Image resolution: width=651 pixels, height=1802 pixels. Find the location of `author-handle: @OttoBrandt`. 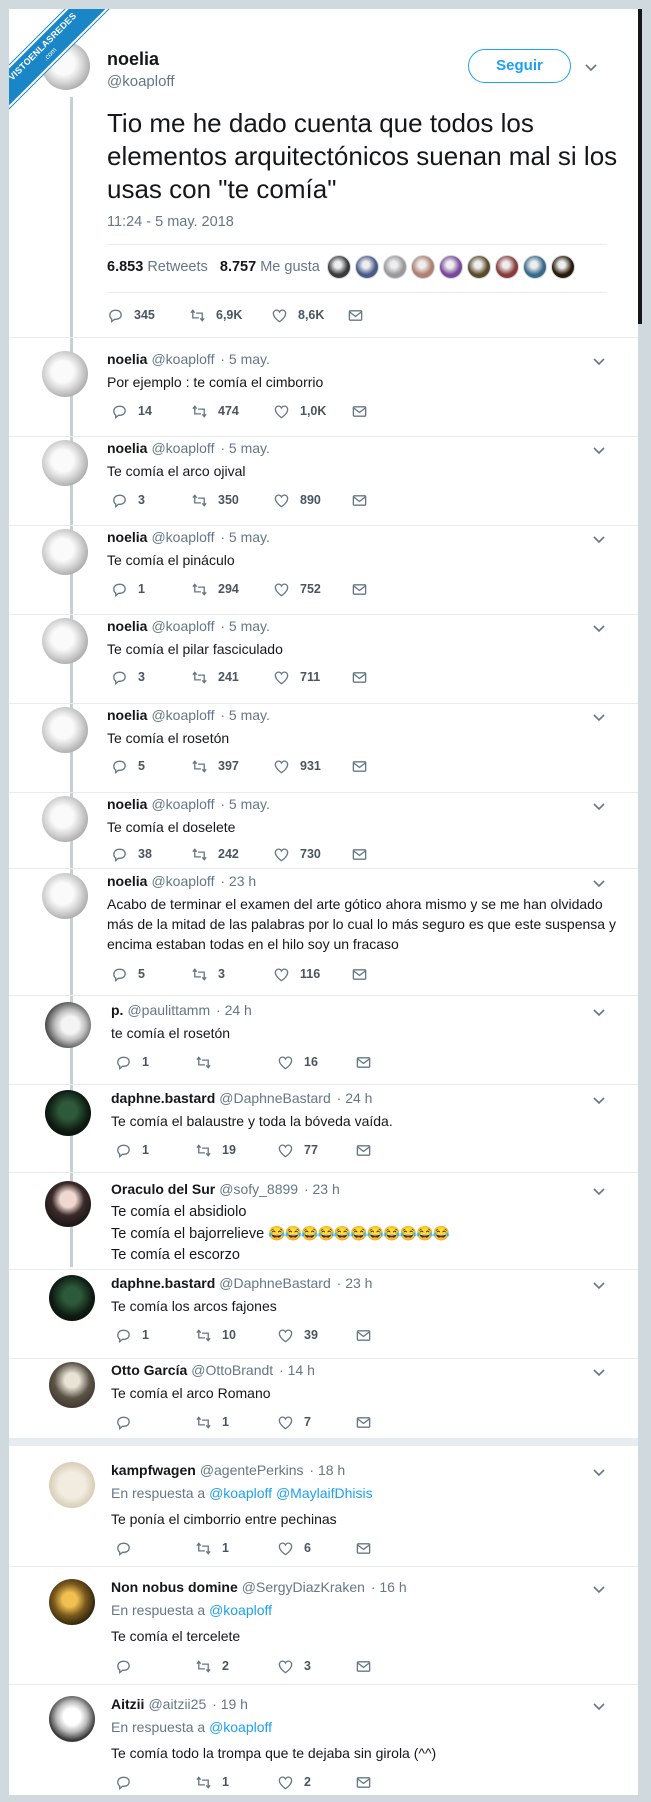

author-handle: @OttoBrandt is located at coordinates (232, 1370).